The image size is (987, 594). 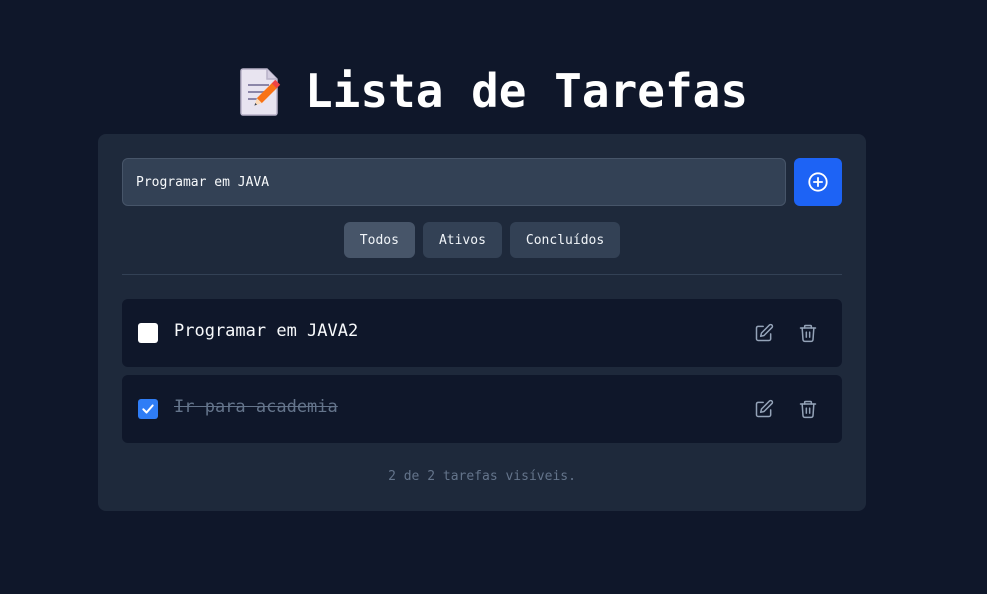 I want to click on task-item: Ir para academia, so click(x=482, y=409).